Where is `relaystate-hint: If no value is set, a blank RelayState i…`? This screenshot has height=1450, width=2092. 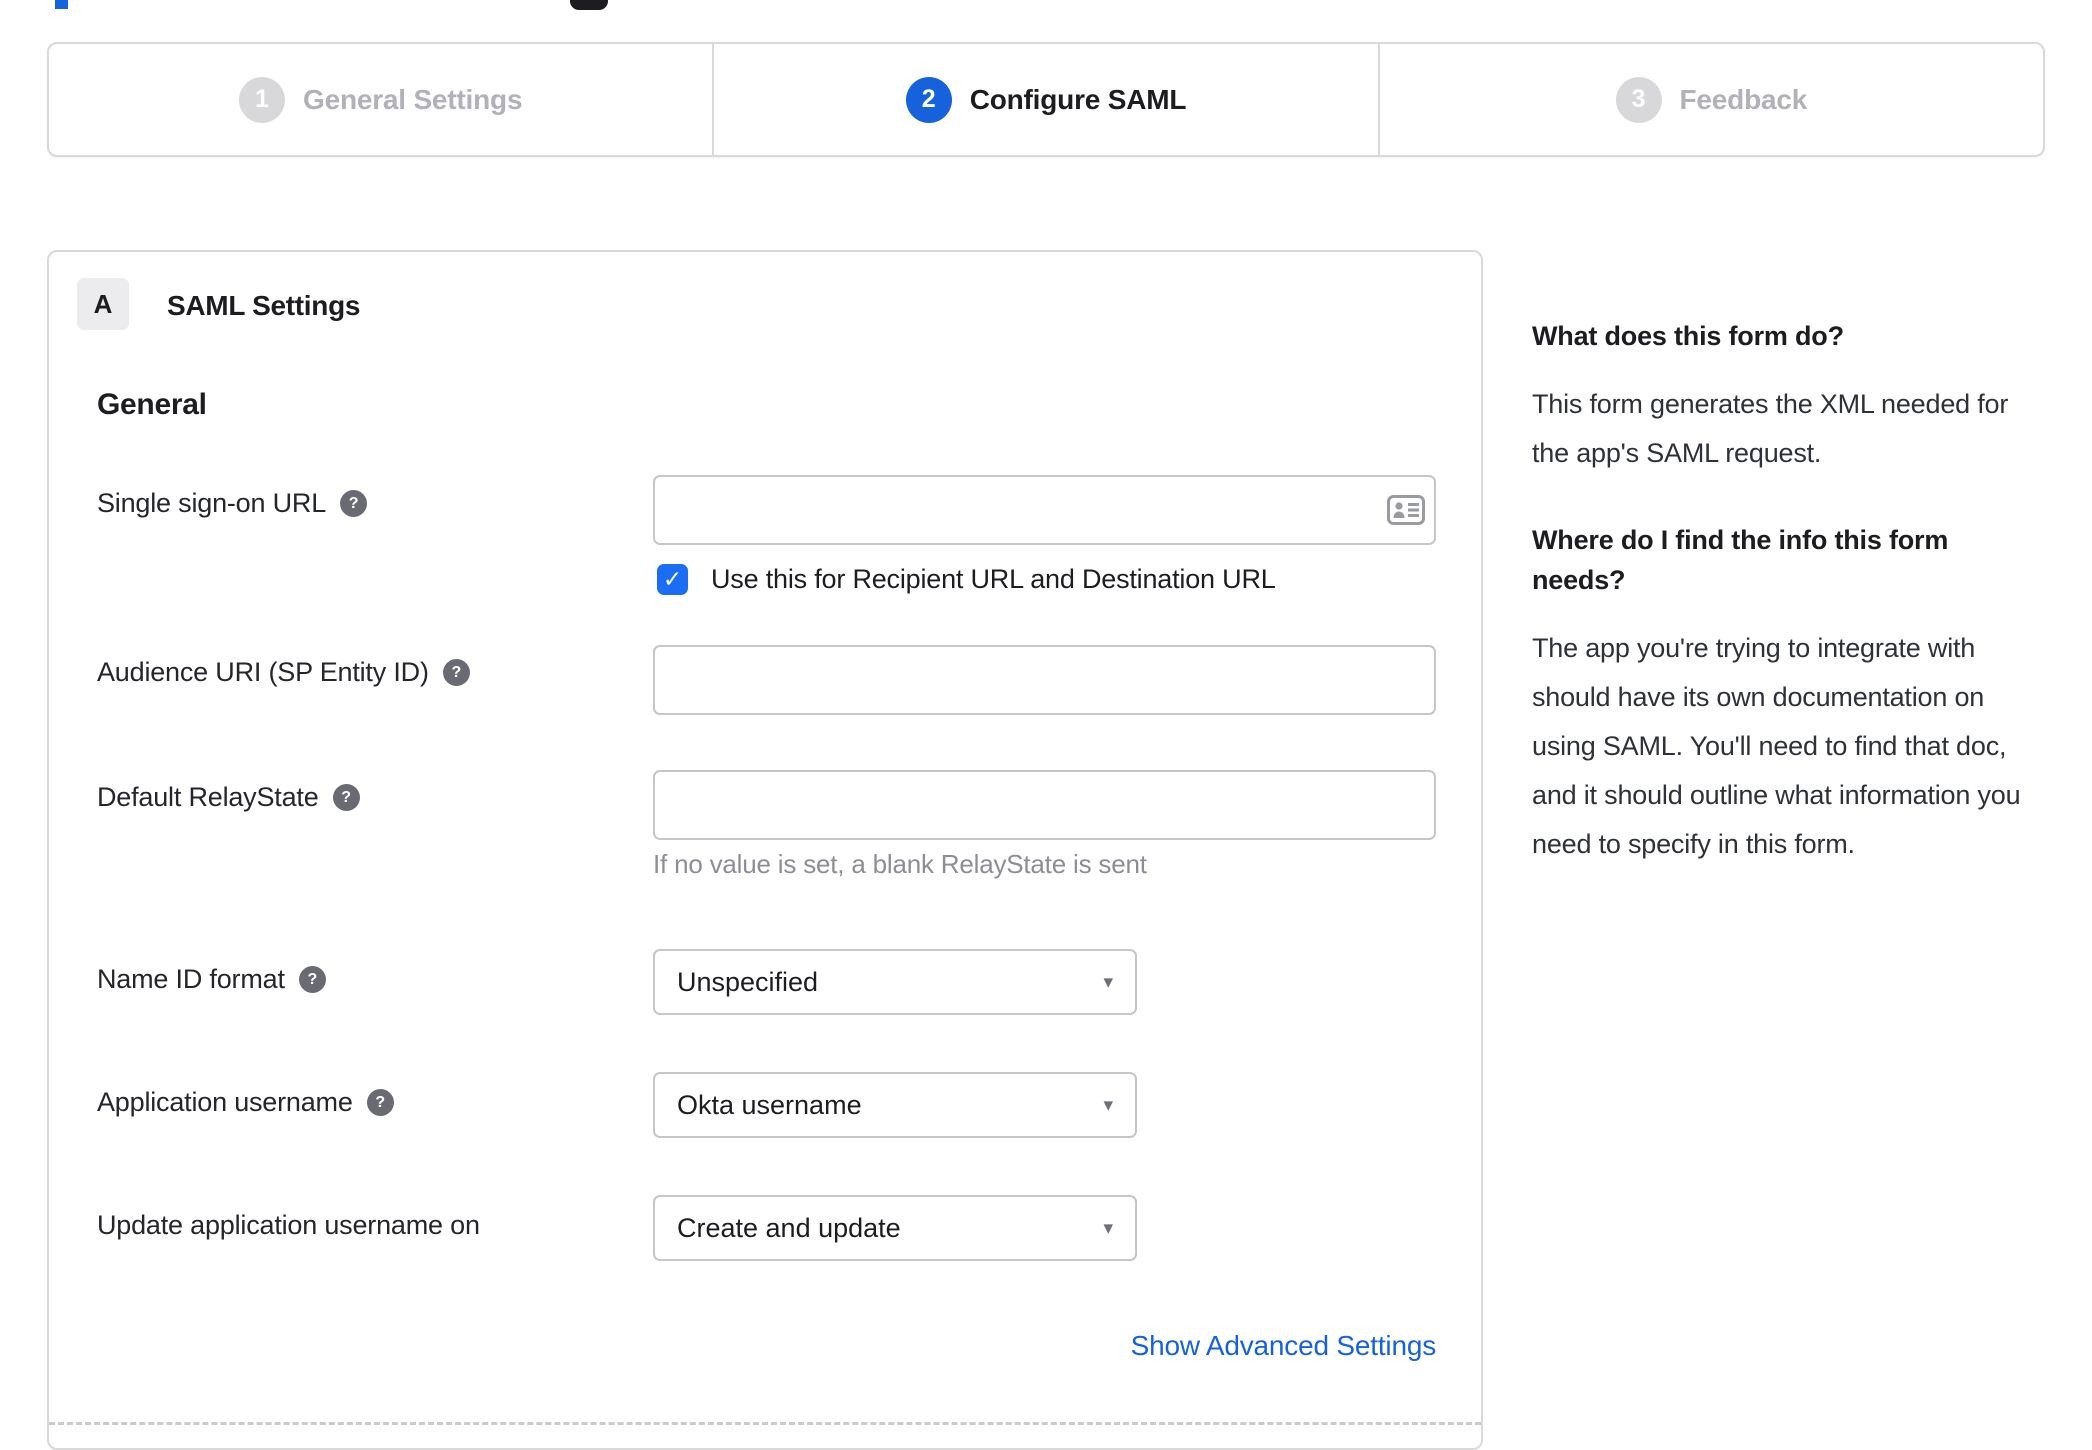 relaystate-hint: If no value is set, a blank RelayState i… is located at coordinates (900, 864).